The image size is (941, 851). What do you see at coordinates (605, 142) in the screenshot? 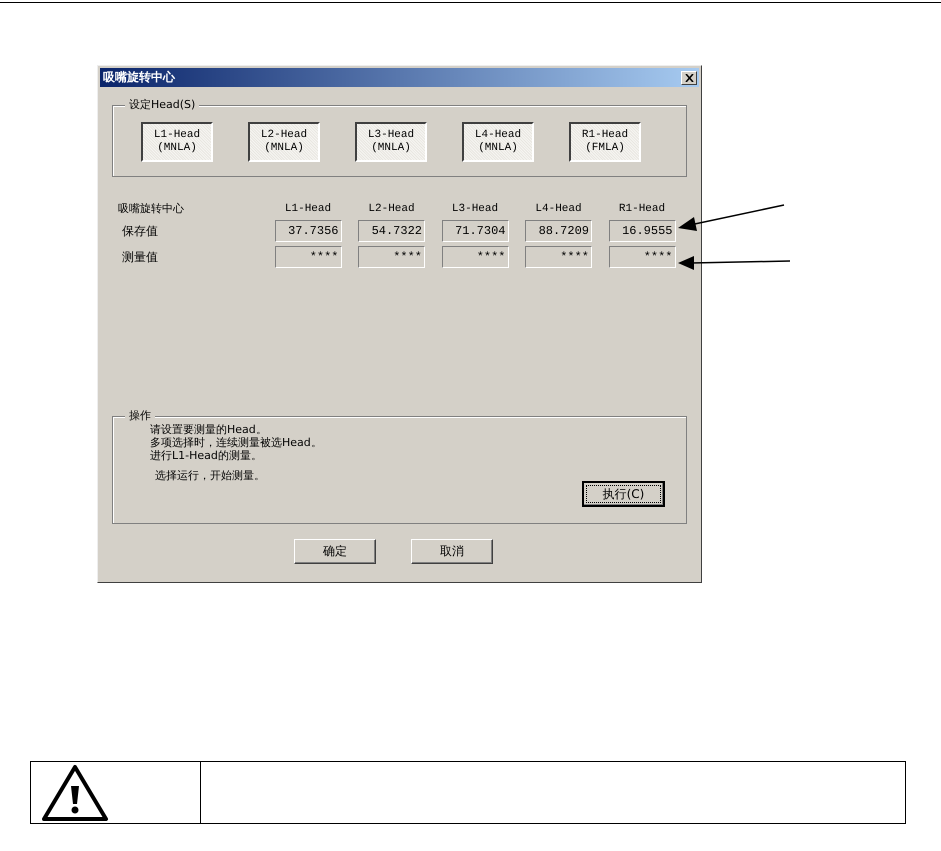
I see `head-toggle-button: R1-Head (FMLA)` at bounding box center [605, 142].